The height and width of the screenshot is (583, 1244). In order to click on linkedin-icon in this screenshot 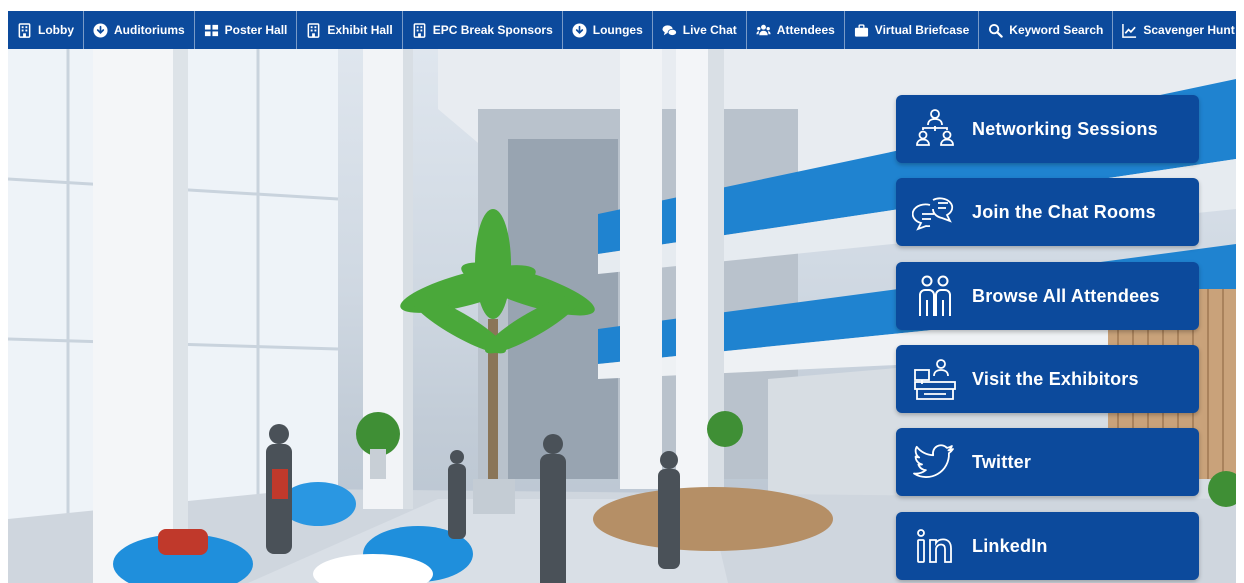, I will do `click(935, 546)`.